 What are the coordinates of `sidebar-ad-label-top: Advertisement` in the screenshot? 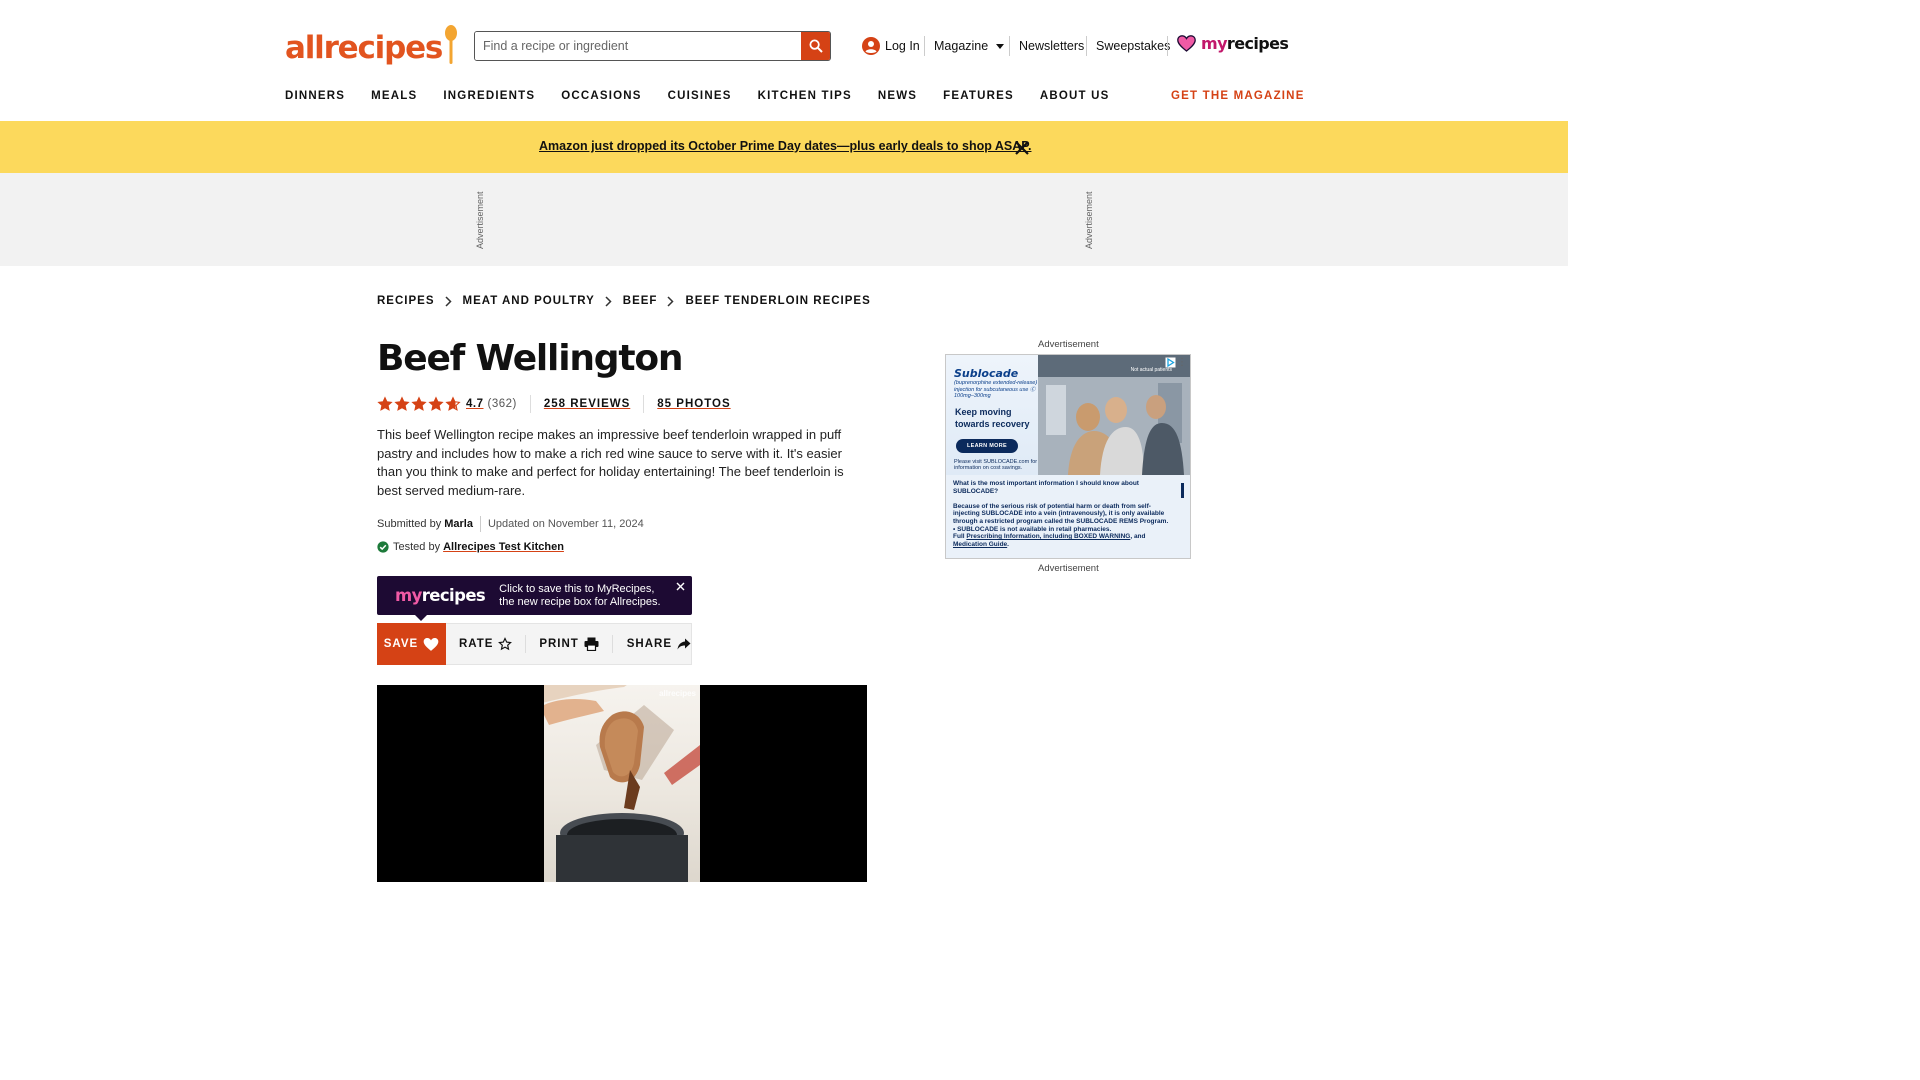 It's located at (1068, 344).